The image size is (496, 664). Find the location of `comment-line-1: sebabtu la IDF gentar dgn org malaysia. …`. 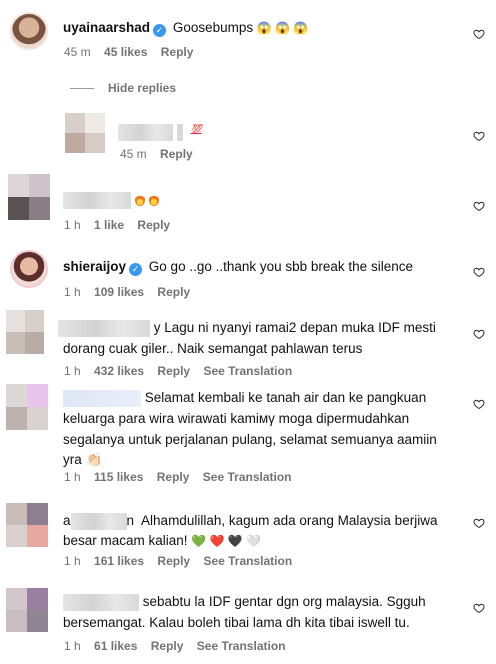

comment-line-1: sebabtu la IDF gentar dgn org malaysia. … is located at coordinates (244, 602).